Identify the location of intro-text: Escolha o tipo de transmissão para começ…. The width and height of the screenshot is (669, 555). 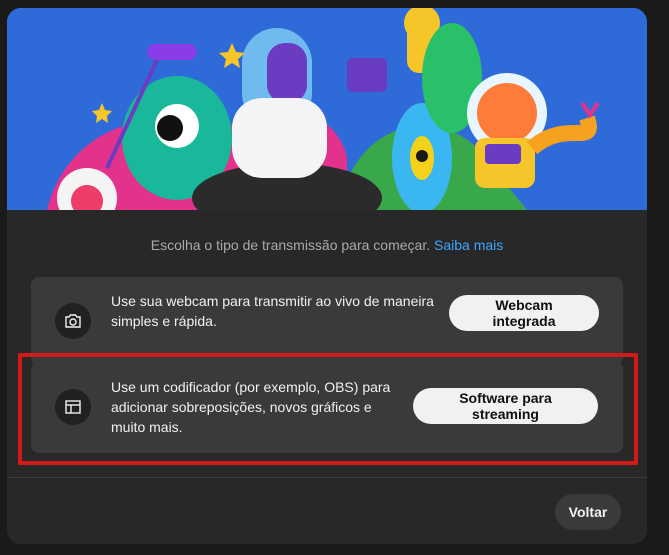
(327, 245).